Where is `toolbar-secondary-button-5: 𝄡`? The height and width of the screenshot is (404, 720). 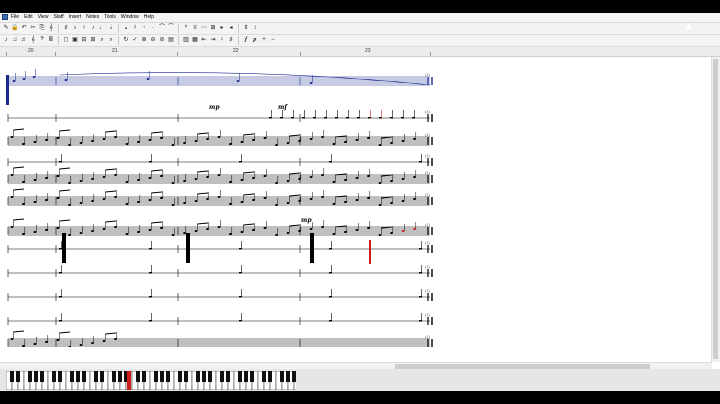
toolbar-secondary-button-5: 𝄡 is located at coordinates (51, 40).